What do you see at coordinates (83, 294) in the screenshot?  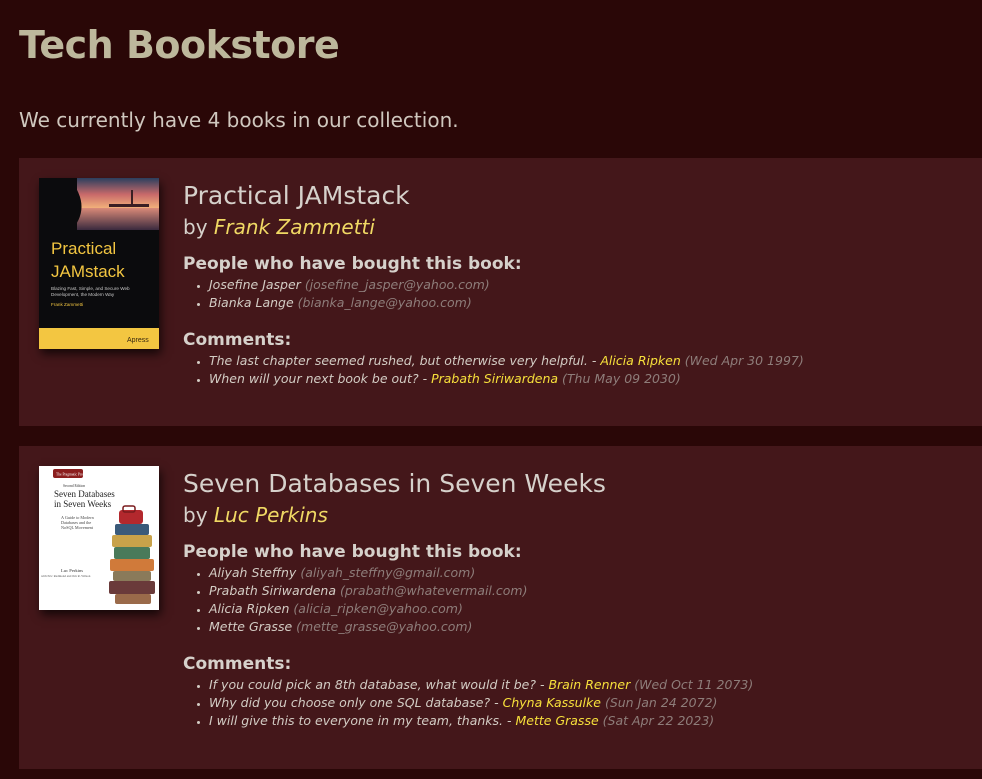 I see `cover-subtitle-line2: Development, the Modern Way` at bounding box center [83, 294].